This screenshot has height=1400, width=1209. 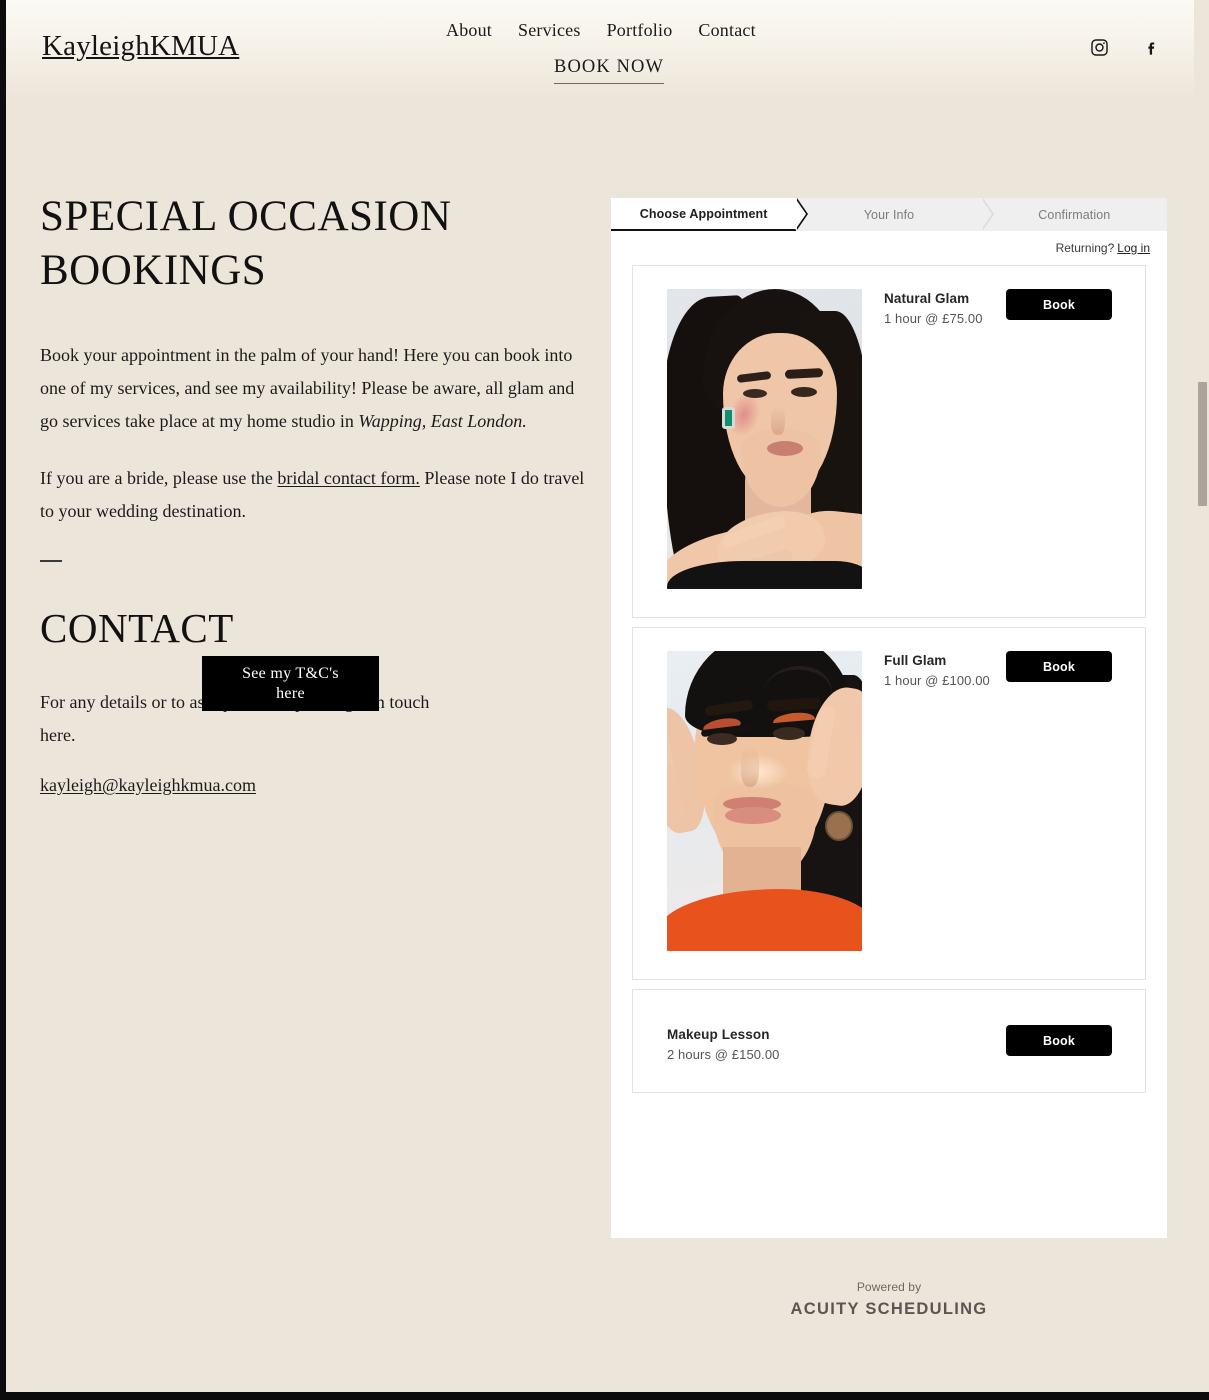 What do you see at coordinates (348, 478) in the screenshot?
I see `bridal-contact-form-link: bridal contact form.` at bounding box center [348, 478].